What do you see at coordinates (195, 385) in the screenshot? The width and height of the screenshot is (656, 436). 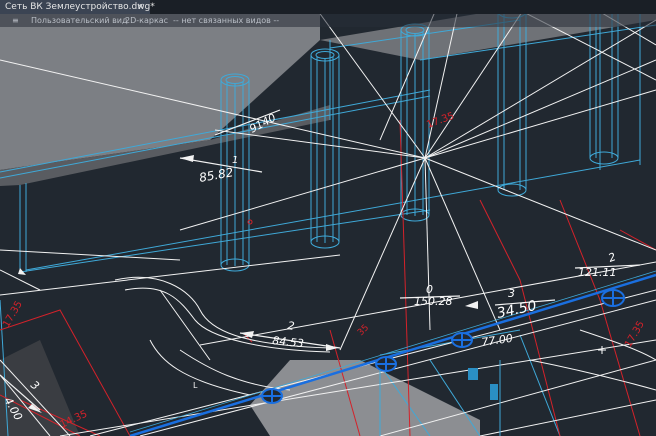 I see `ucs-glyph: L` at bounding box center [195, 385].